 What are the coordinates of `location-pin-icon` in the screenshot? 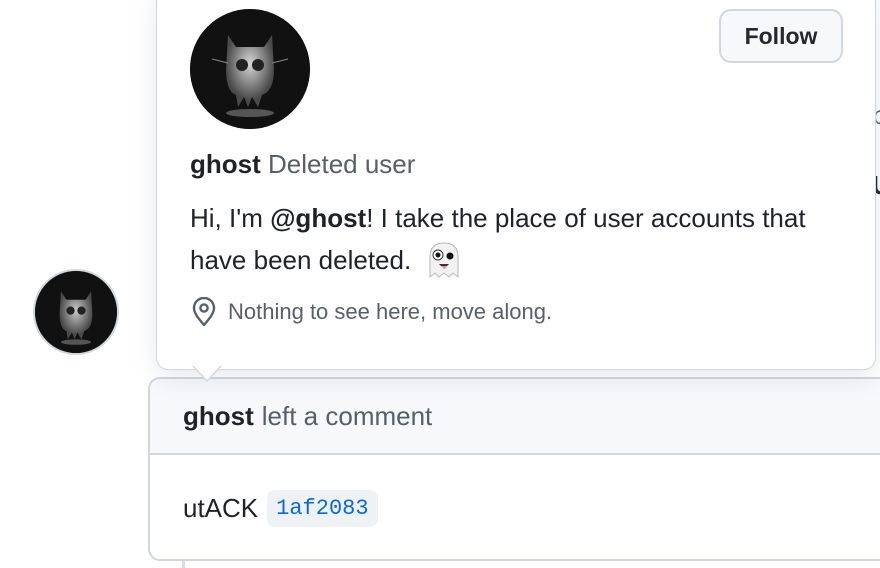 It's located at (204, 312).